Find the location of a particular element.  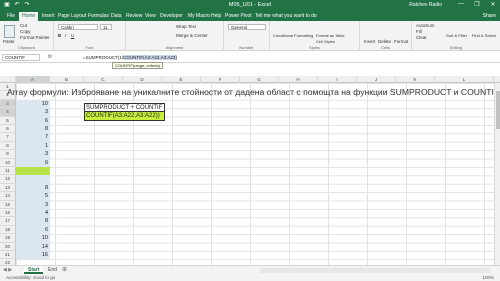

wrap-text-button: Wrap Text is located at coordinates (186, 26).